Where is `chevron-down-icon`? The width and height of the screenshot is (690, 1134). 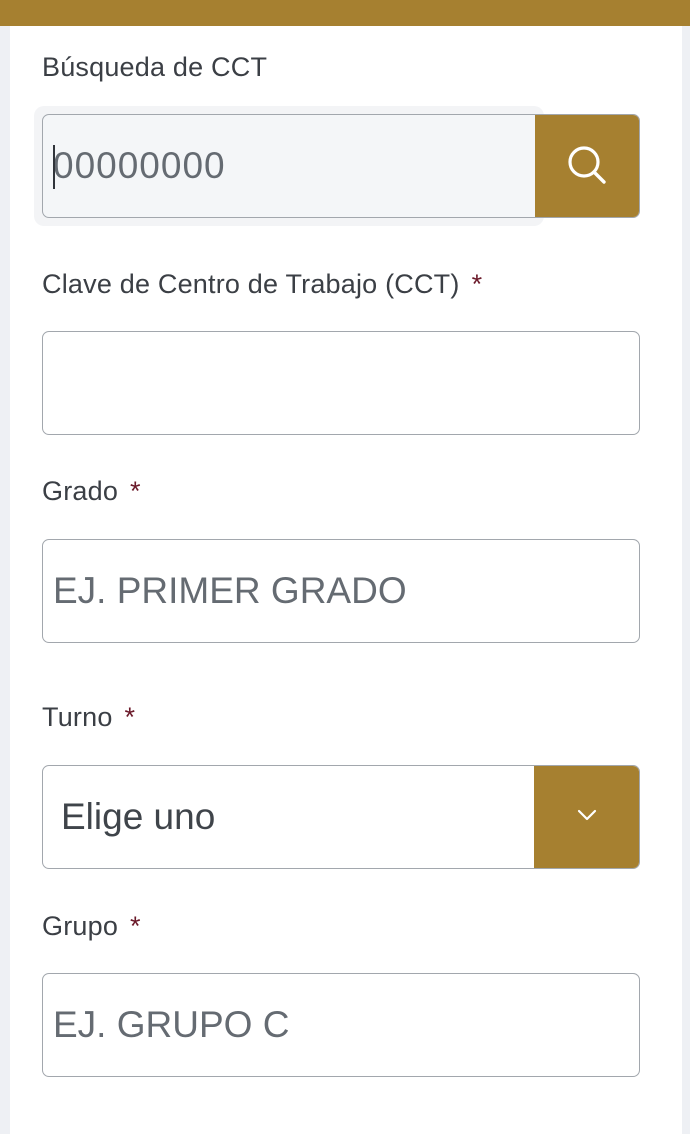
chevron-down-icon is located at coordinates (587, 817).